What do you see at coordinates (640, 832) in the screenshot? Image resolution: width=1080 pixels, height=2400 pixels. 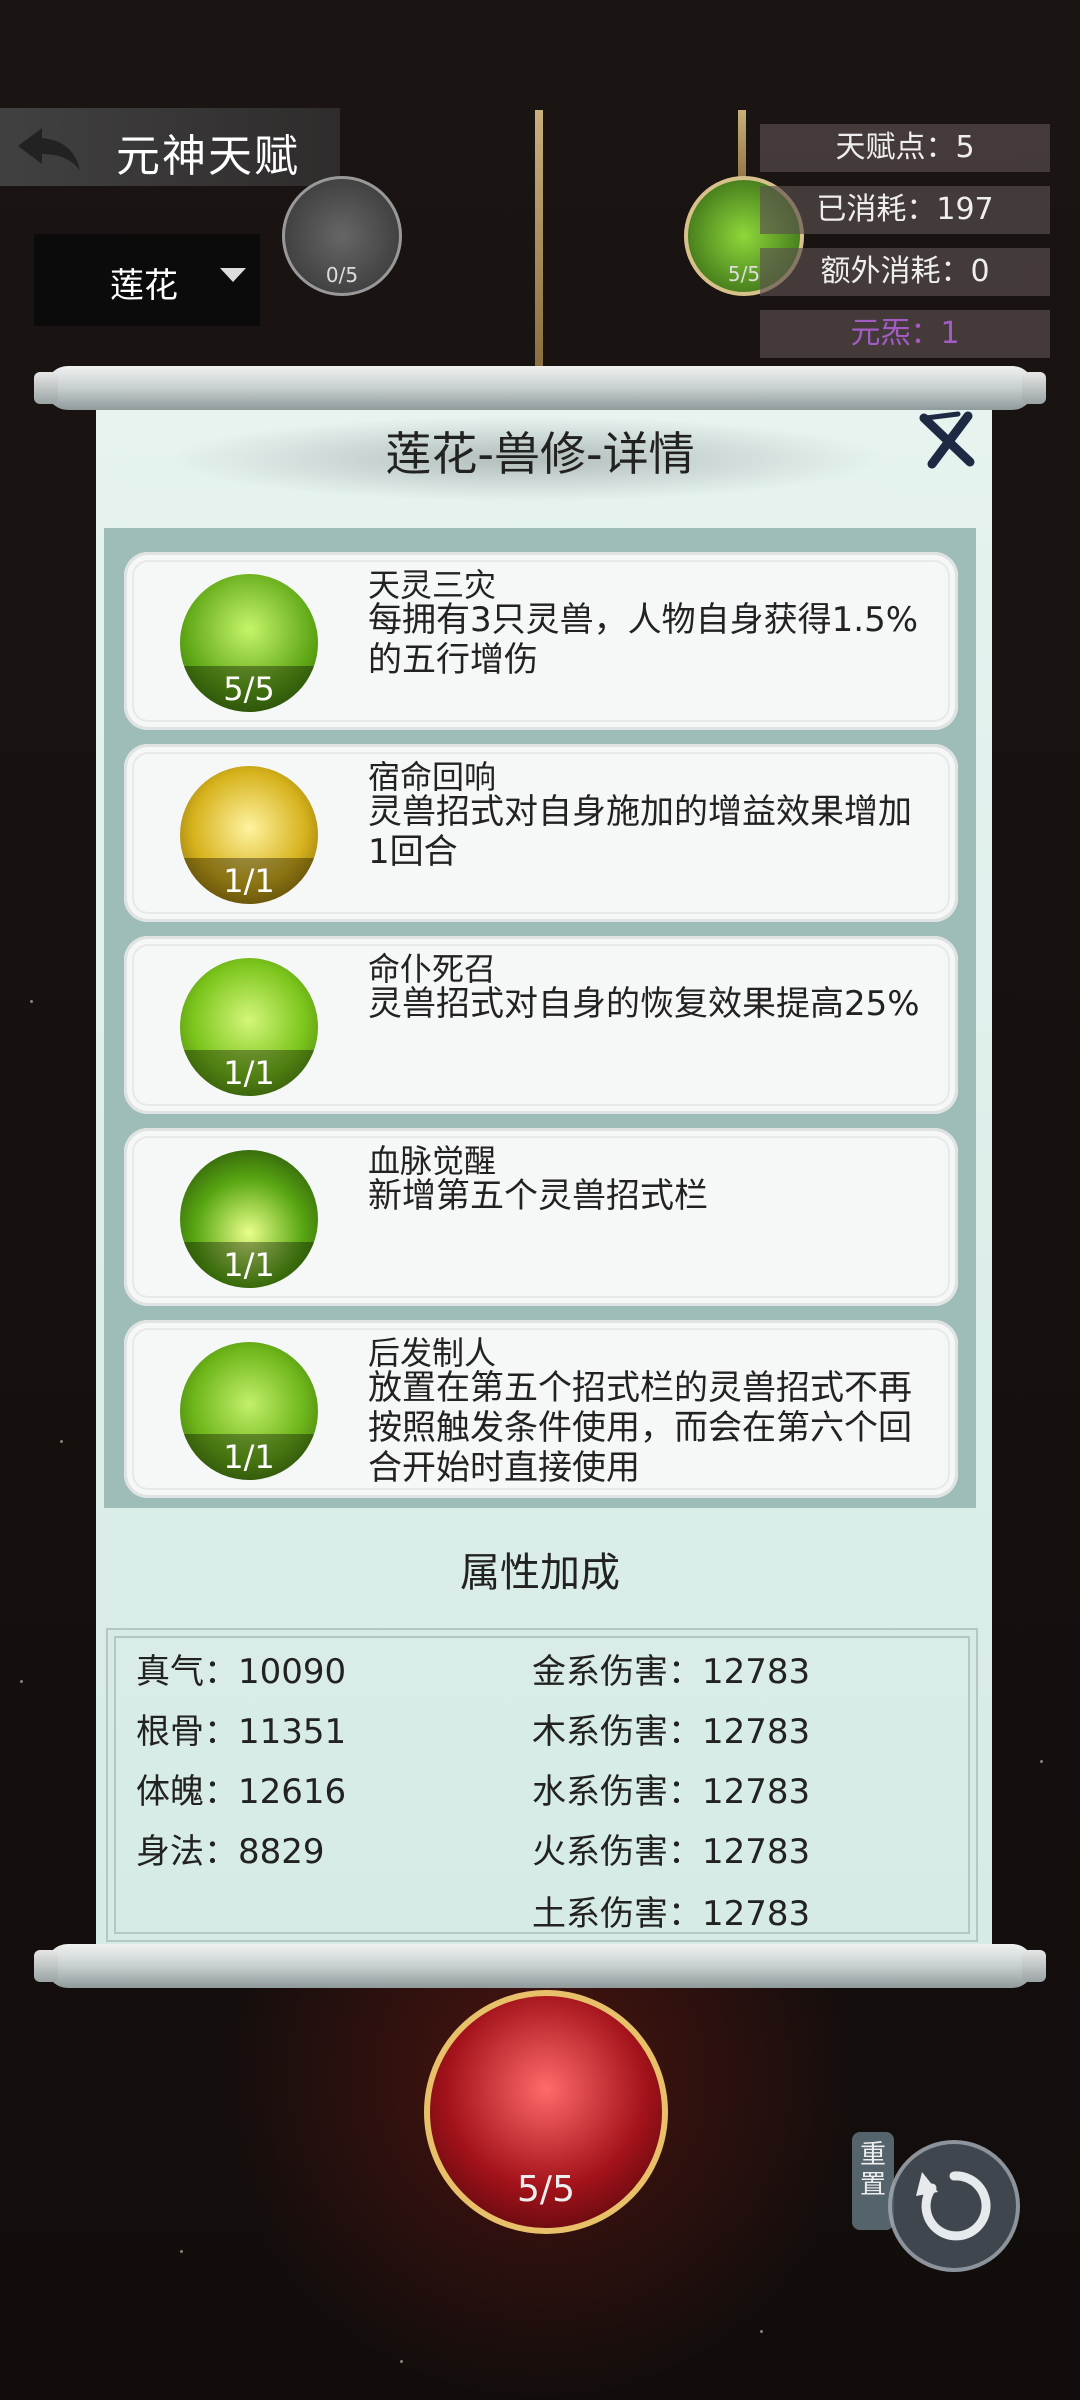 I see `skill-description: 灵兽招式对自身施加的增益效果增加1回合` at bounding box center [640, 832].